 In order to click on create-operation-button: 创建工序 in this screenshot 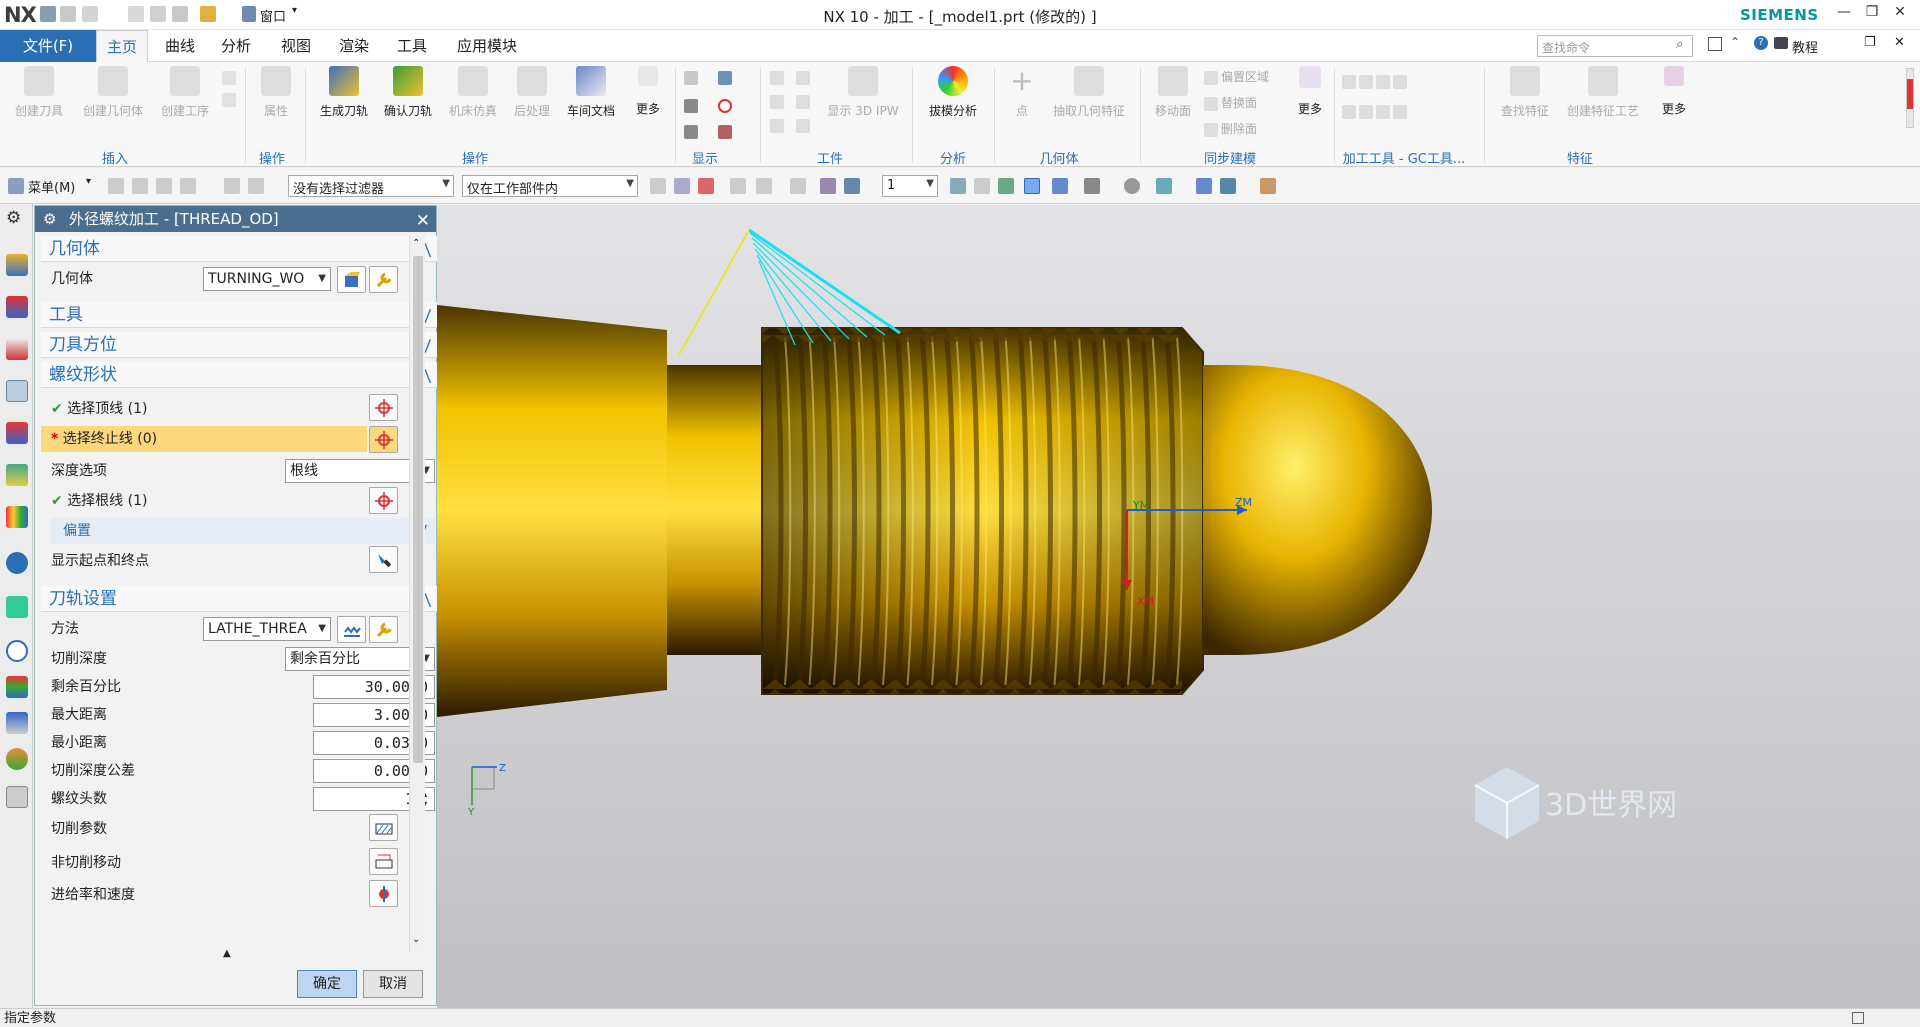, I will do `click(185, 97)`.